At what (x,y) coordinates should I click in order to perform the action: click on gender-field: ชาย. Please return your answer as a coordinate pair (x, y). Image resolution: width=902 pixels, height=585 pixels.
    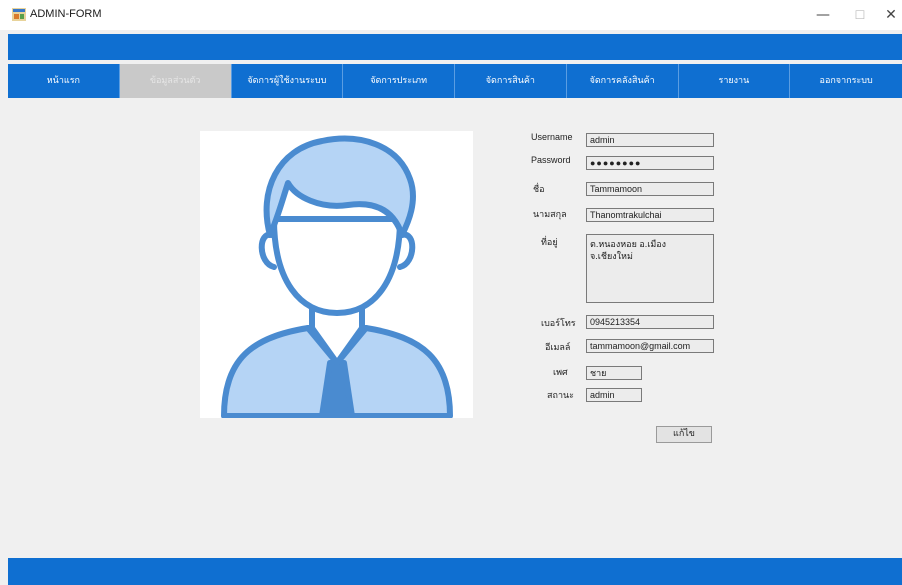
    Looking at the image, I should click on (614, 373).